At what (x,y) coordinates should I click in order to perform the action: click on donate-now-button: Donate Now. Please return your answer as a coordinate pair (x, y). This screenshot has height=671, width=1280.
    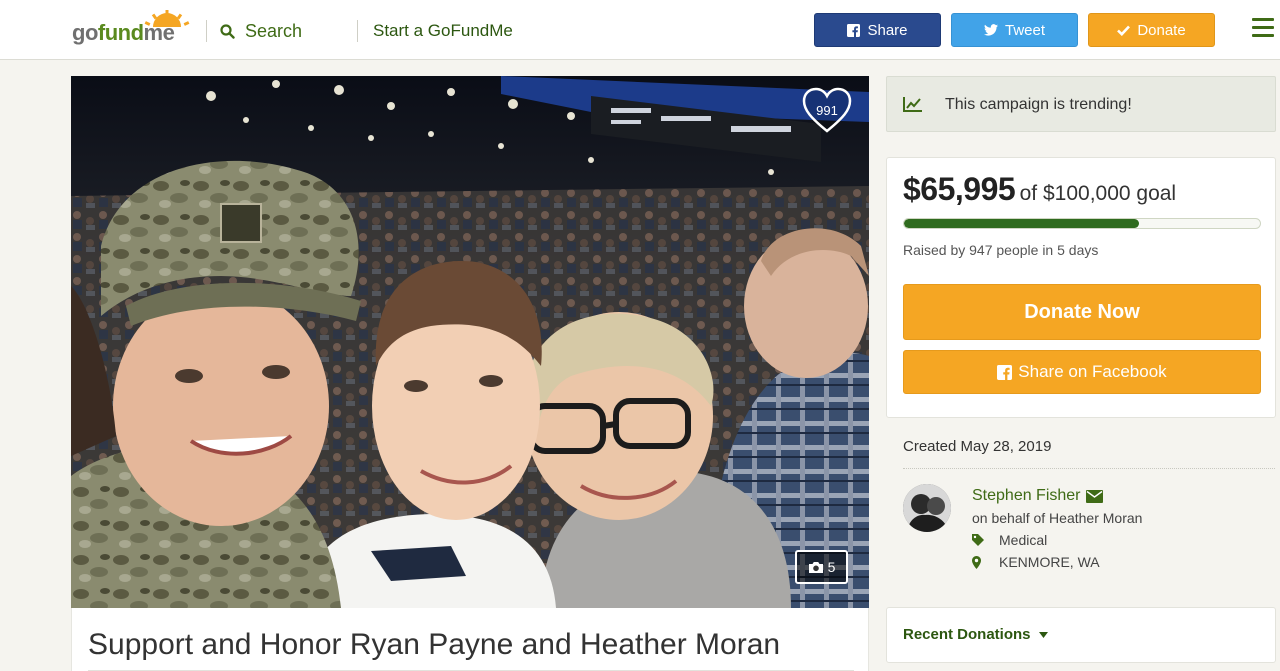
    Looking at the image, I should click on (1082, 312).